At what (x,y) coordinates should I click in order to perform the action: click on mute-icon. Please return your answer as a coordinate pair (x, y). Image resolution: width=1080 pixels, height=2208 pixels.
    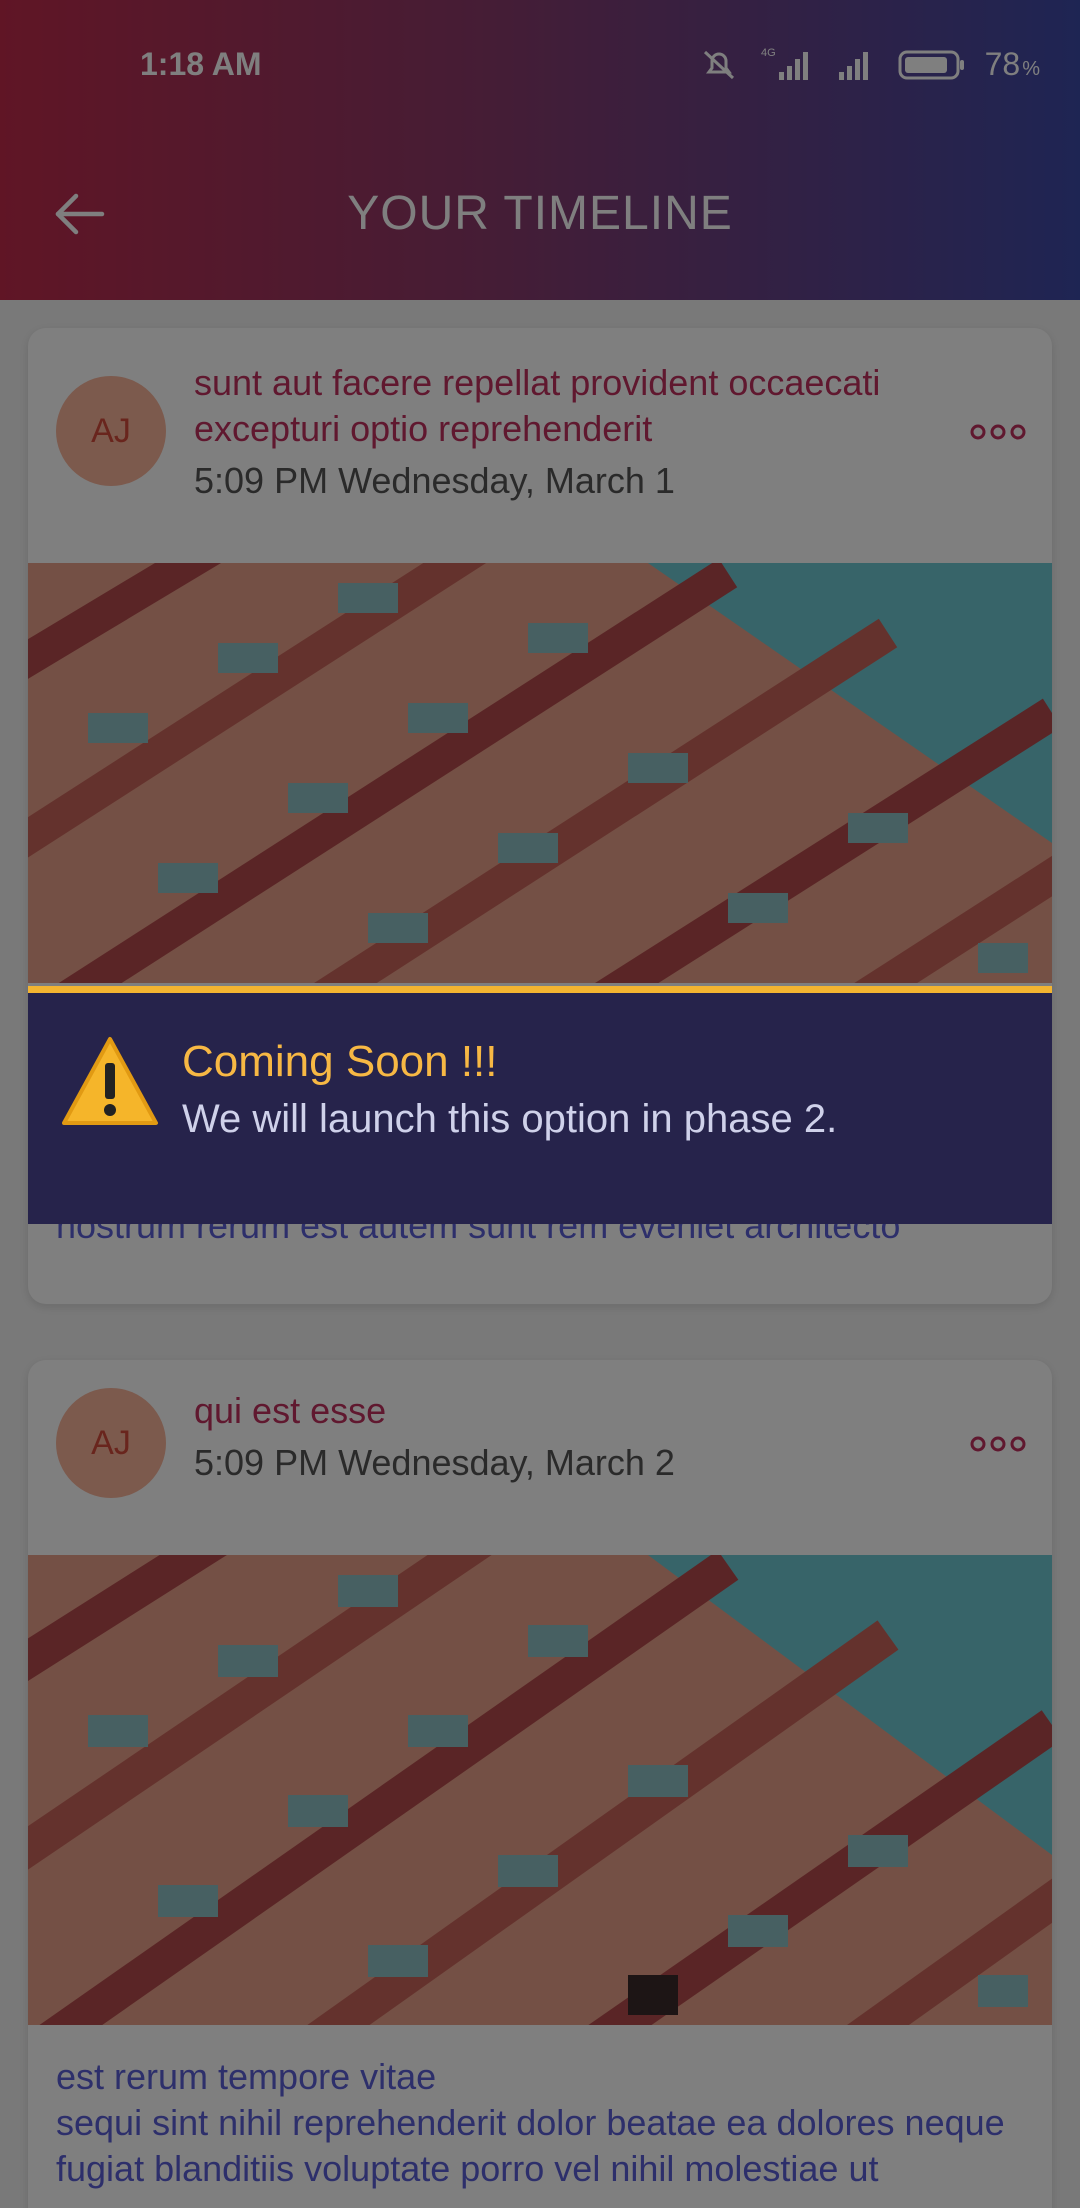
    Looking at the image, I should click on (718, 65).